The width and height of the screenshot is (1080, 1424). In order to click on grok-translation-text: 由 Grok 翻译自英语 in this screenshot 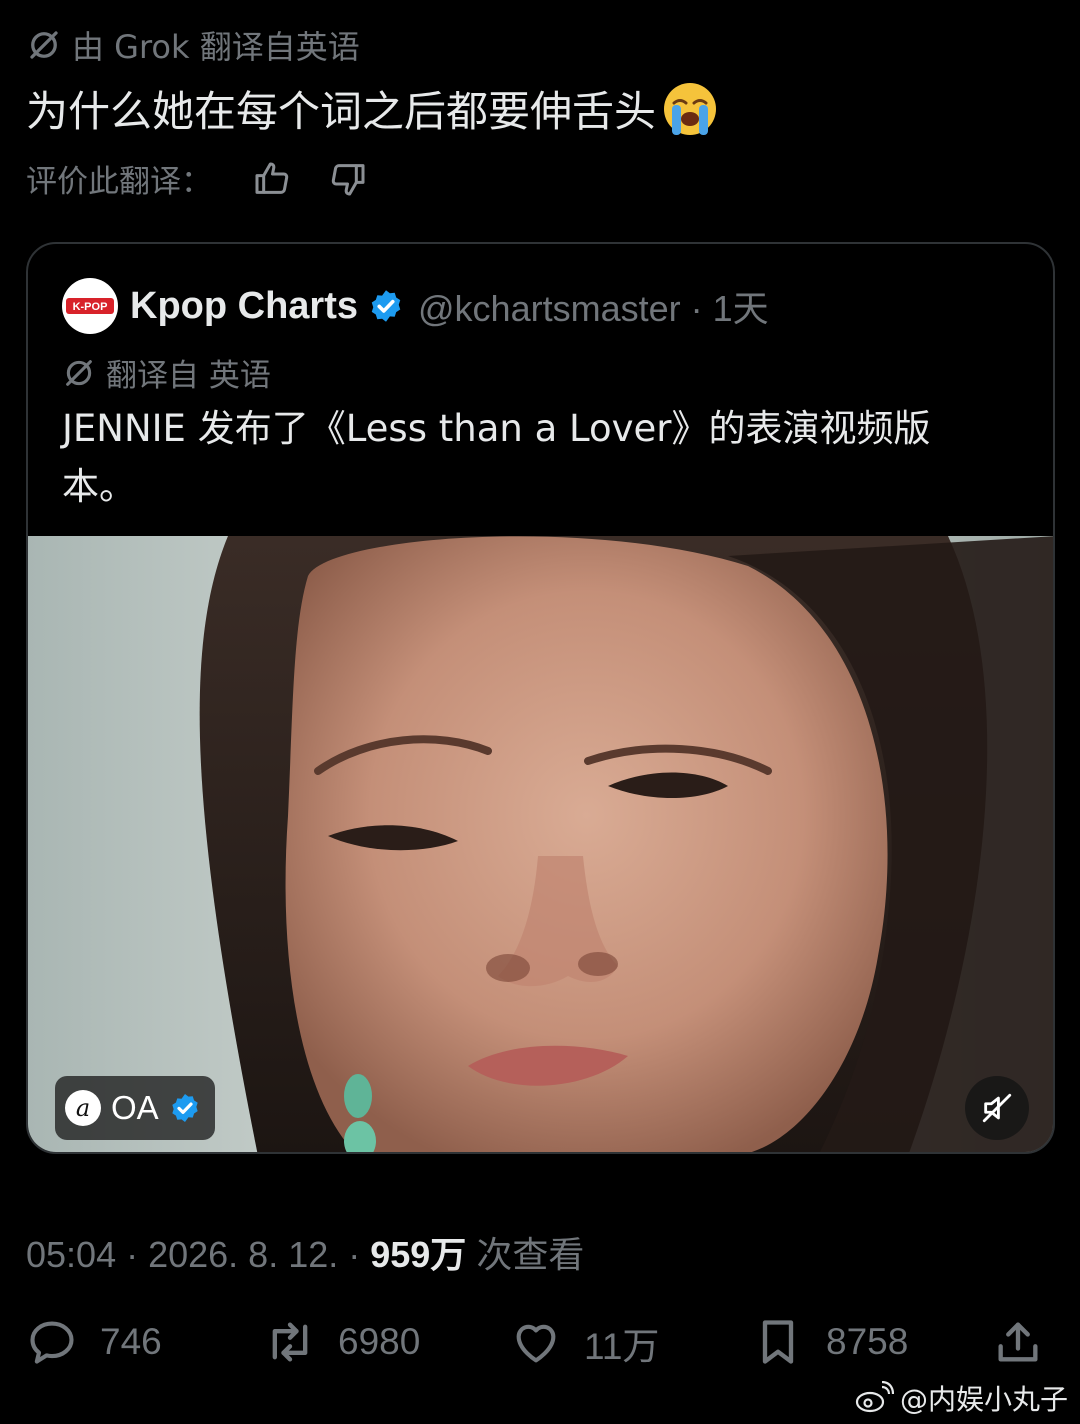, I will do `click(216, 47)`.